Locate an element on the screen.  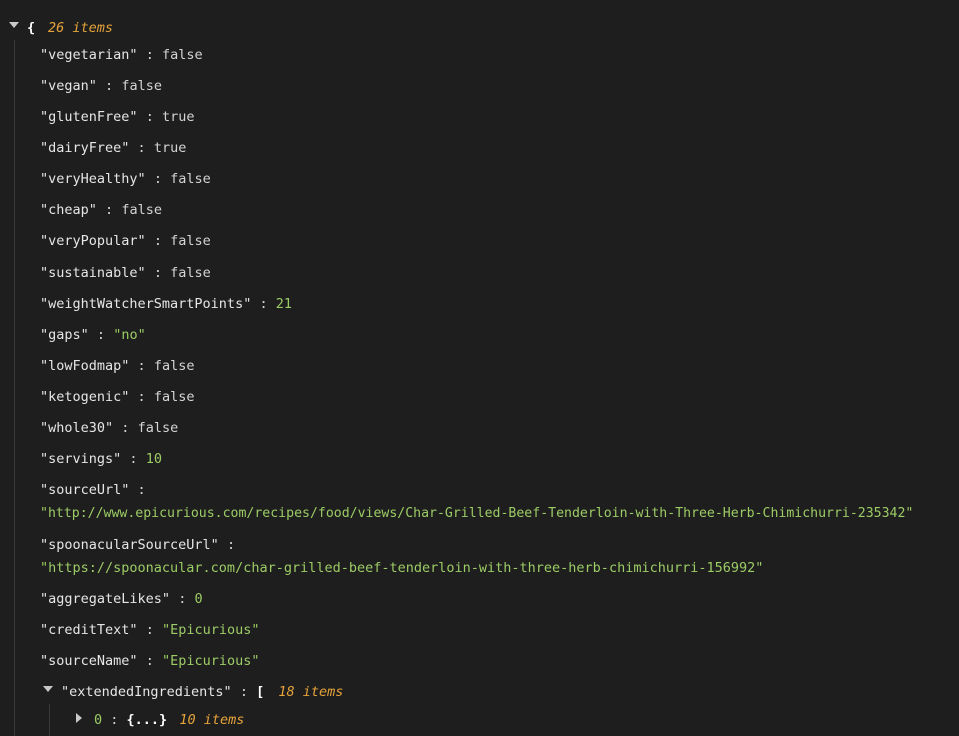
json-entry-veryhealthy: "veryHealthy" : false is located at coordinates (125, 179).